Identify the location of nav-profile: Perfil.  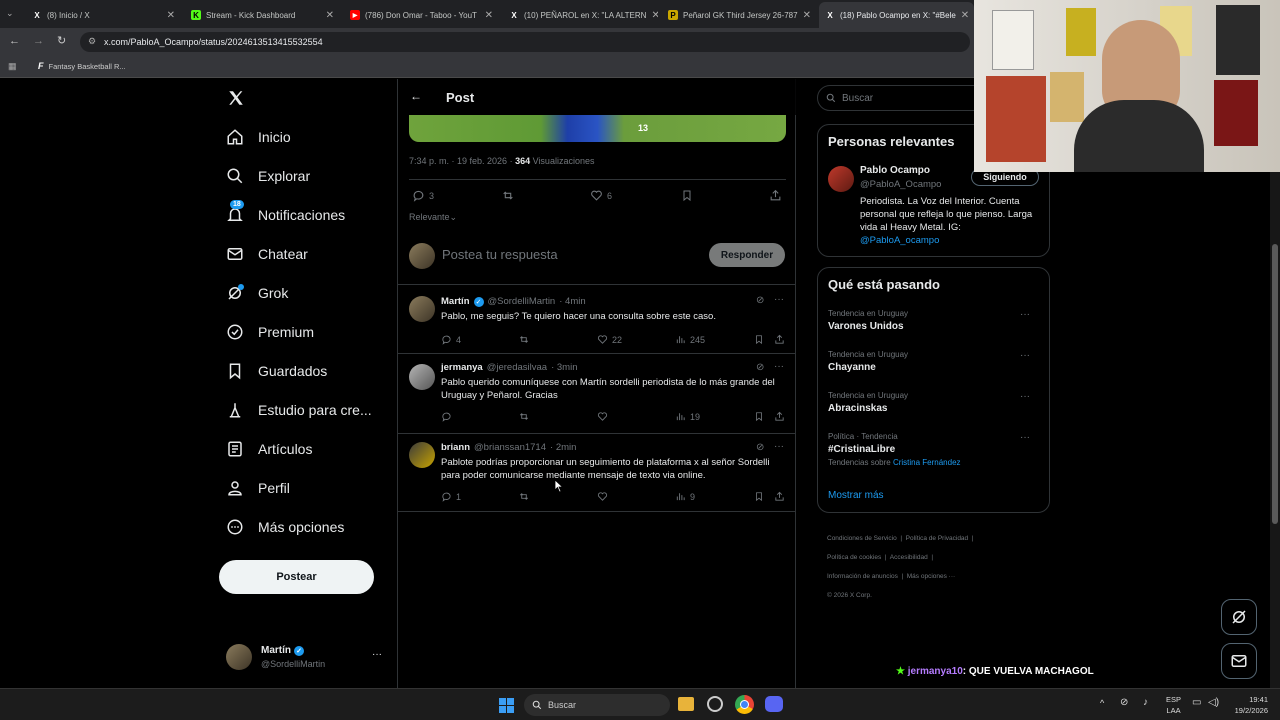
(258, 488).